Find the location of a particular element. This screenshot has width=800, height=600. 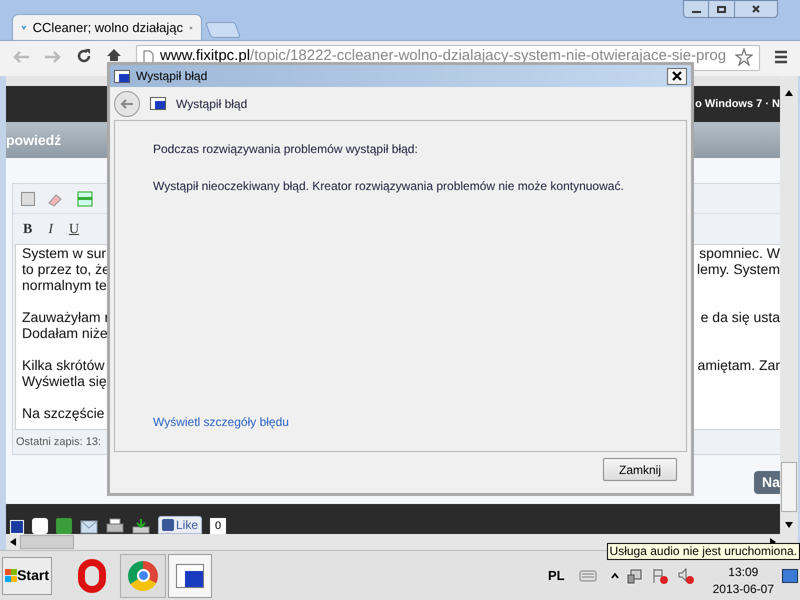

text-line: Wyświetla się is located at coordinates (64, 381).